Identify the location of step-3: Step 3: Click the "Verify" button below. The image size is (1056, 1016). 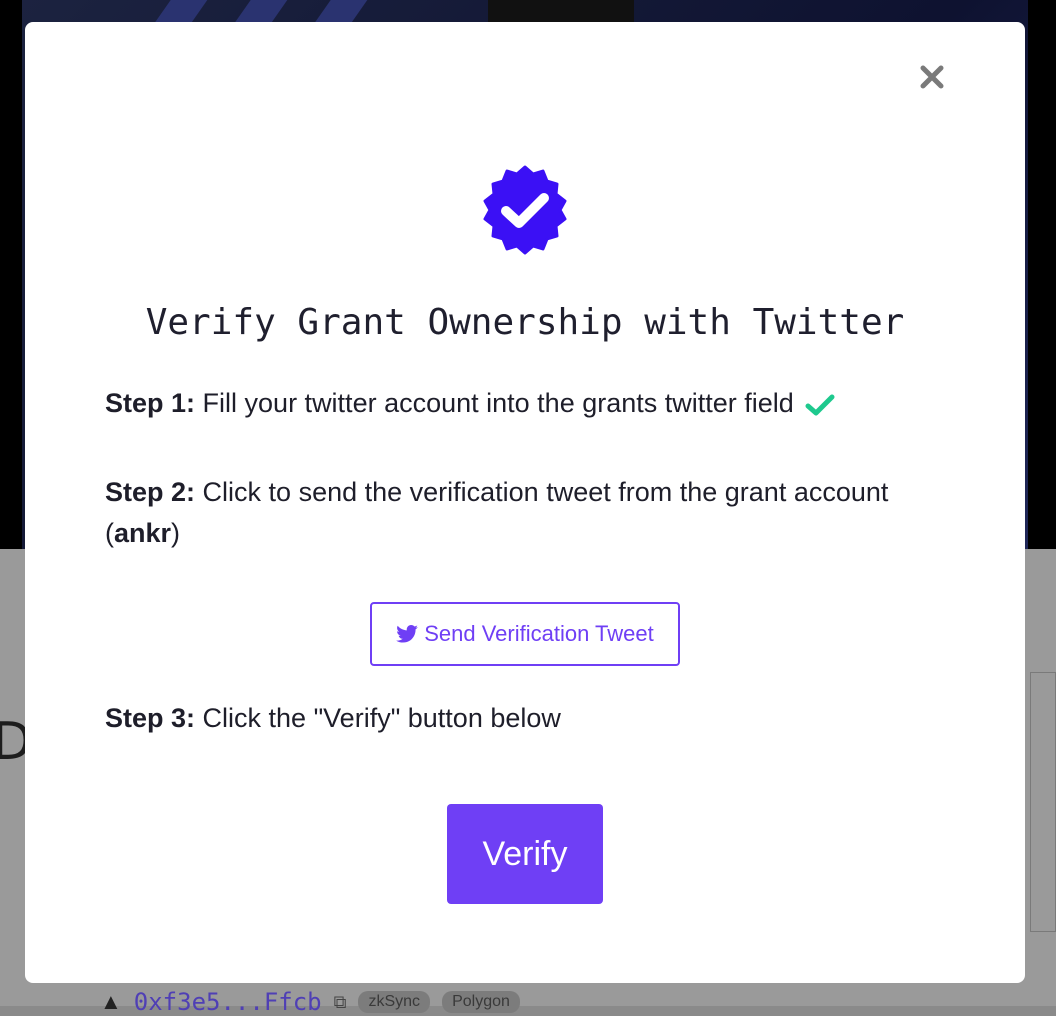
(530, 718).